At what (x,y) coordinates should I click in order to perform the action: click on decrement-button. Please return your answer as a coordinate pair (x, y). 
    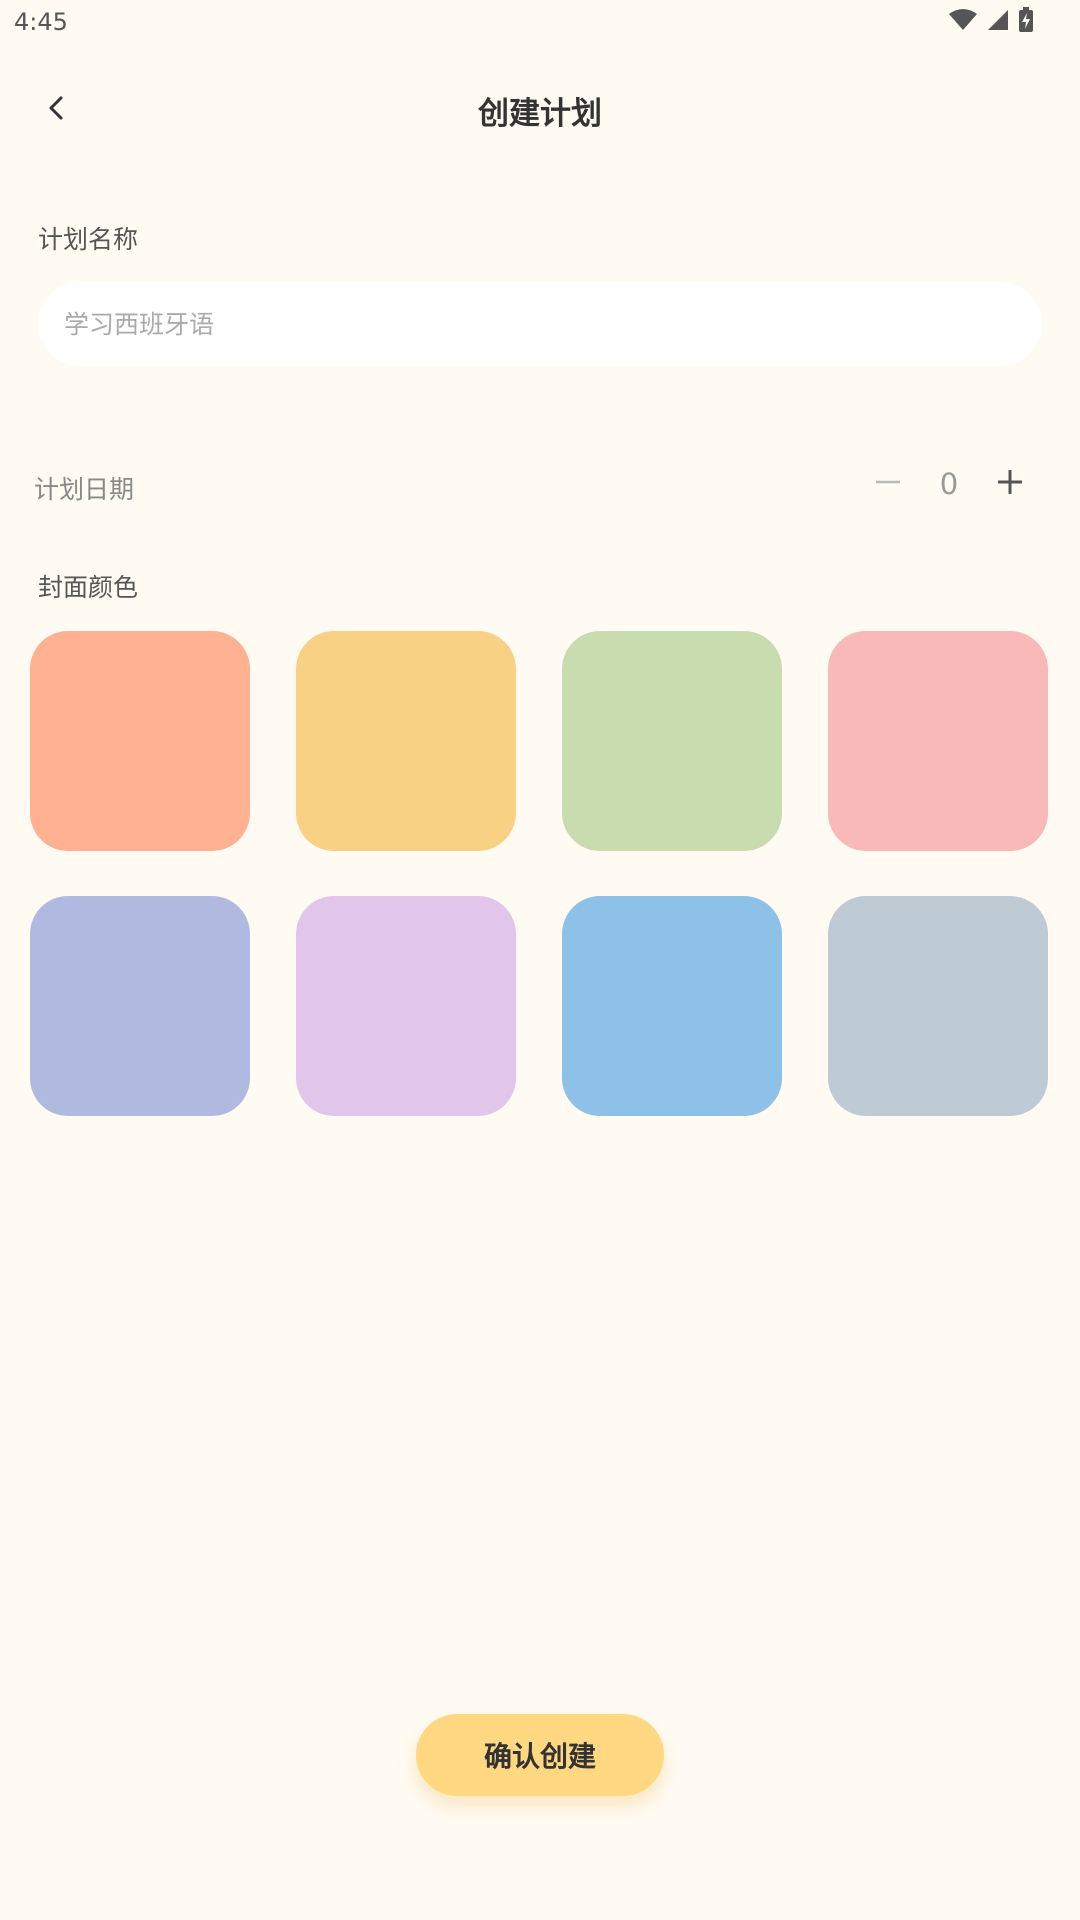
    Looking at the image, I should click on (888, 484).